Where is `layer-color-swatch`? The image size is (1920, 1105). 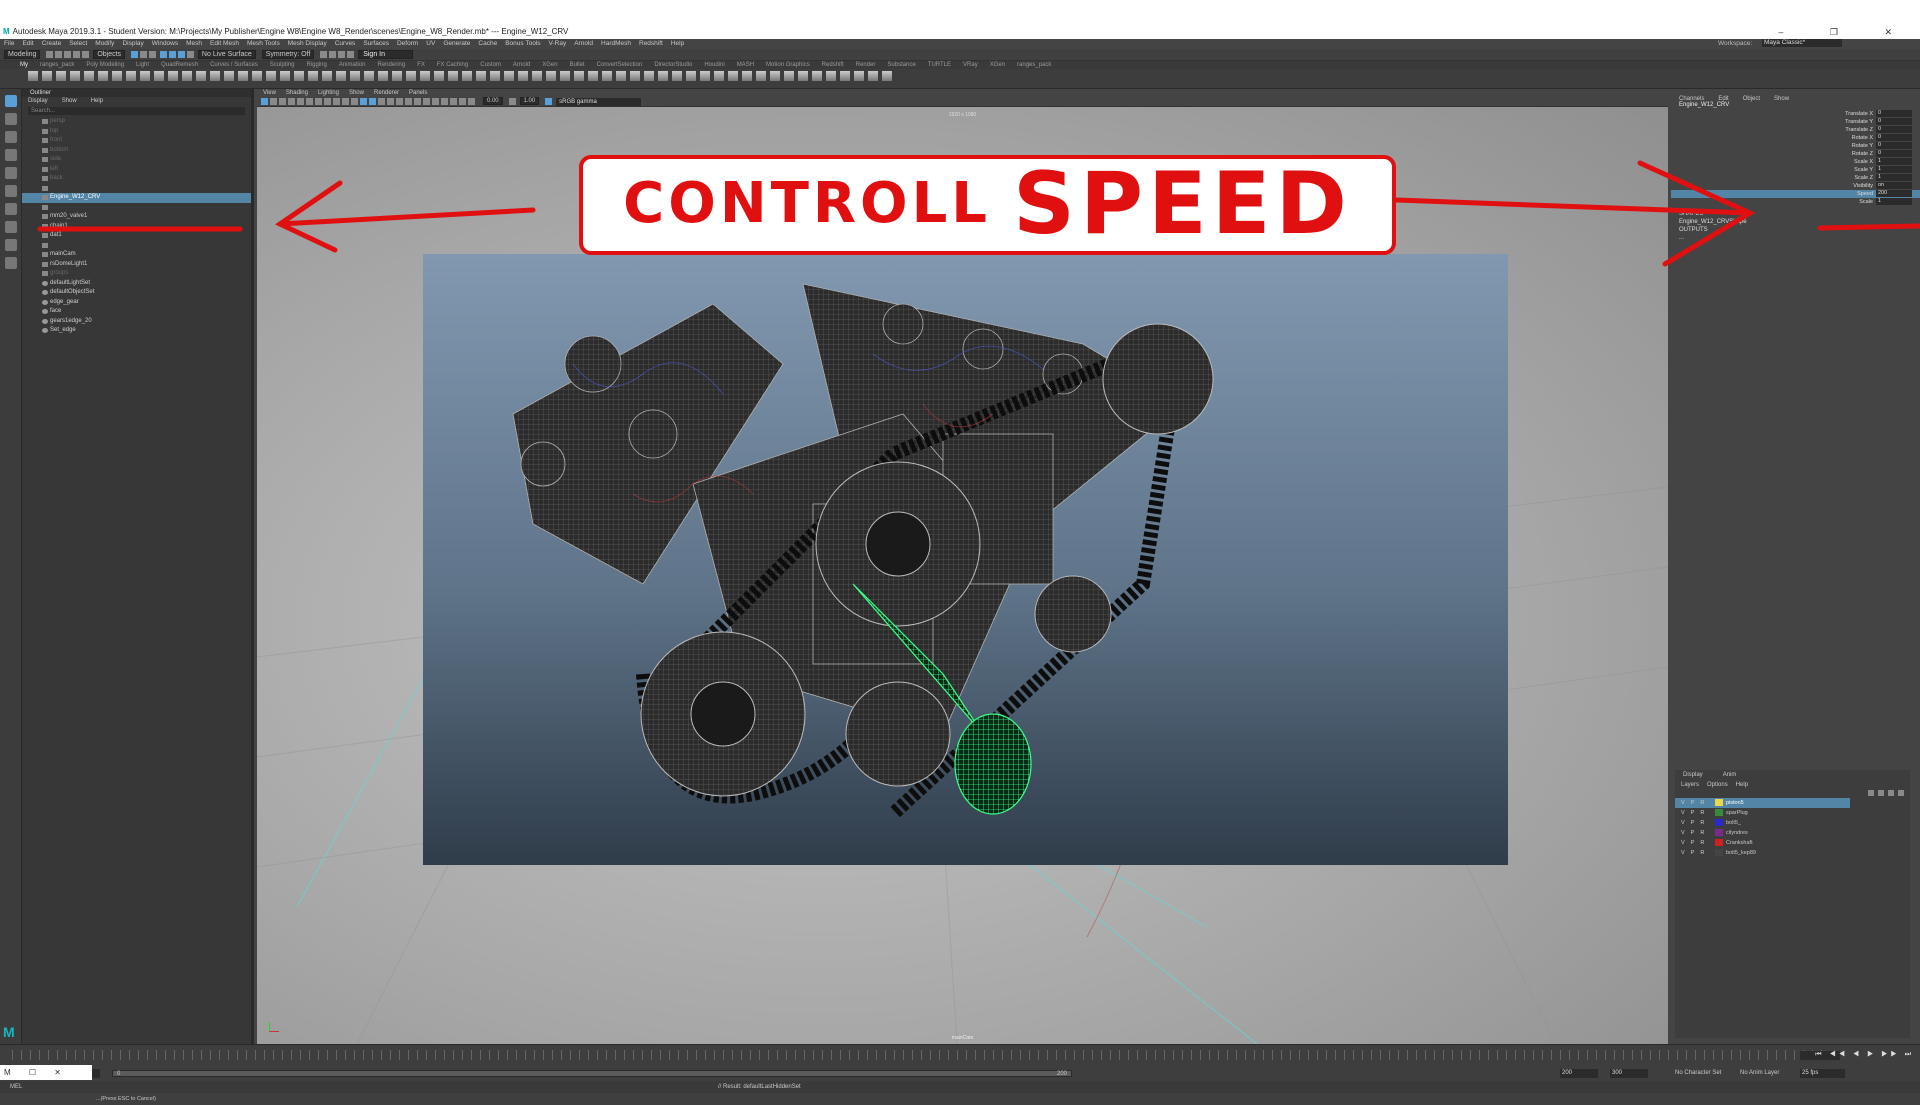
layer-color-swatch is located at coordinates (1719, 803).